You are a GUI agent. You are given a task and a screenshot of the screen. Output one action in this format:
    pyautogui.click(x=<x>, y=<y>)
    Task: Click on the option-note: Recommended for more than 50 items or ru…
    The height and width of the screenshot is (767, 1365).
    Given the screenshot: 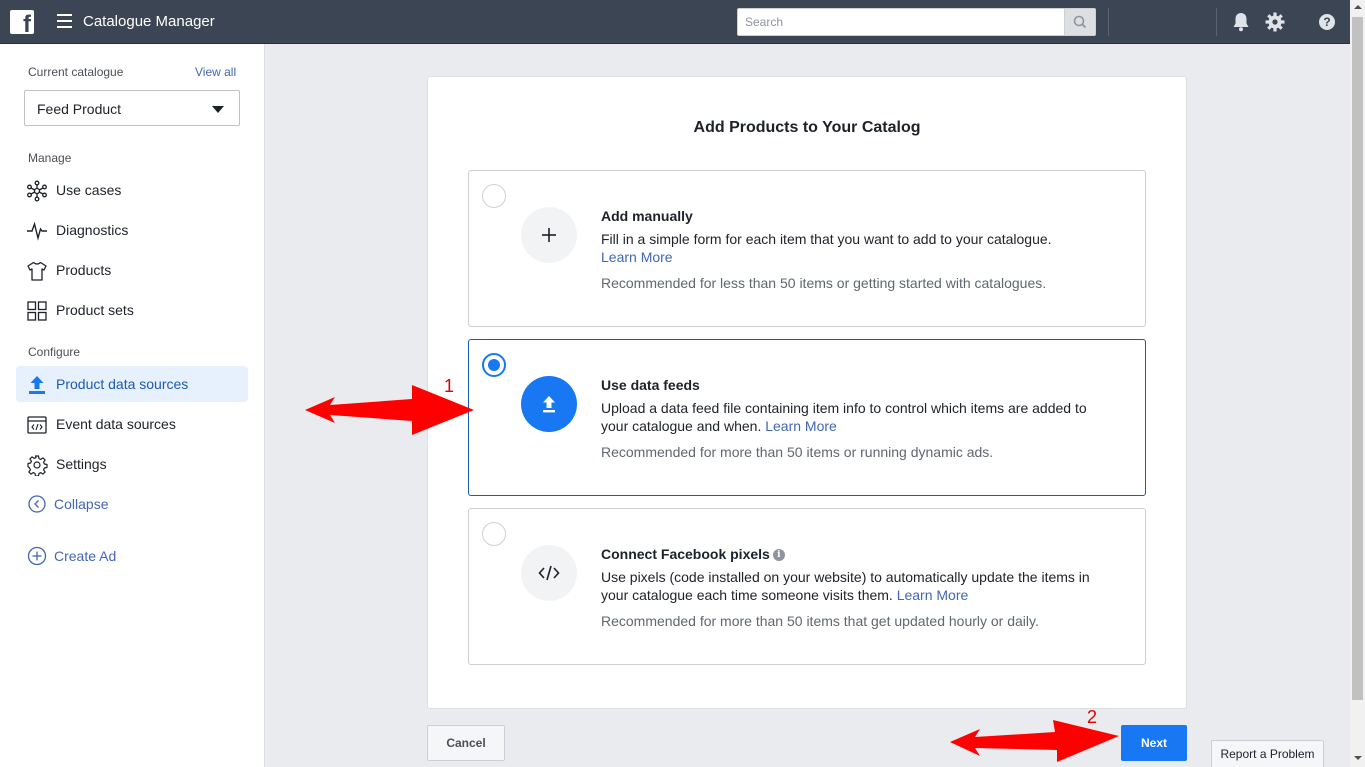 What is the action you would take?
    pyautogui.click(x=797, y=452)
    